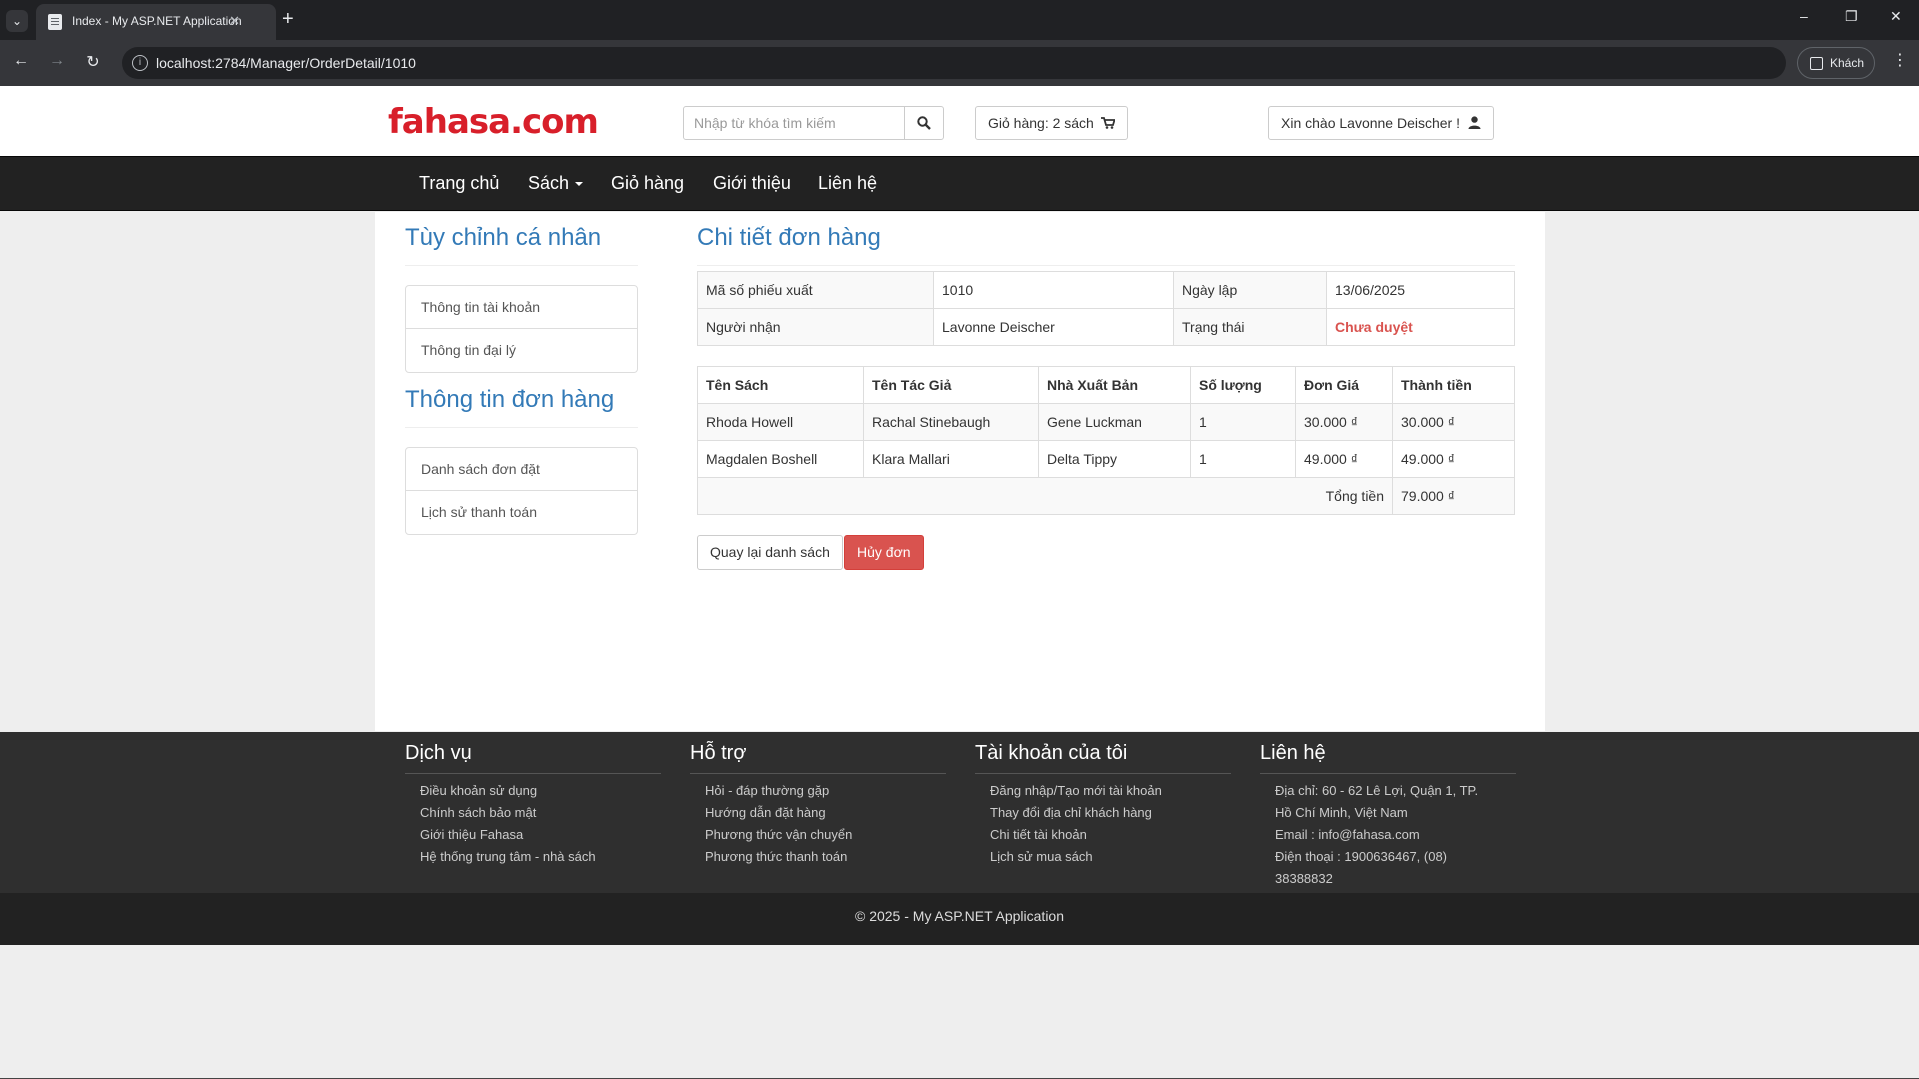 The width and height of the screenshot is (1919, 1079). I want to click on browser-tab: Index - My ASP.NET Application ✕, so click(156, 22).